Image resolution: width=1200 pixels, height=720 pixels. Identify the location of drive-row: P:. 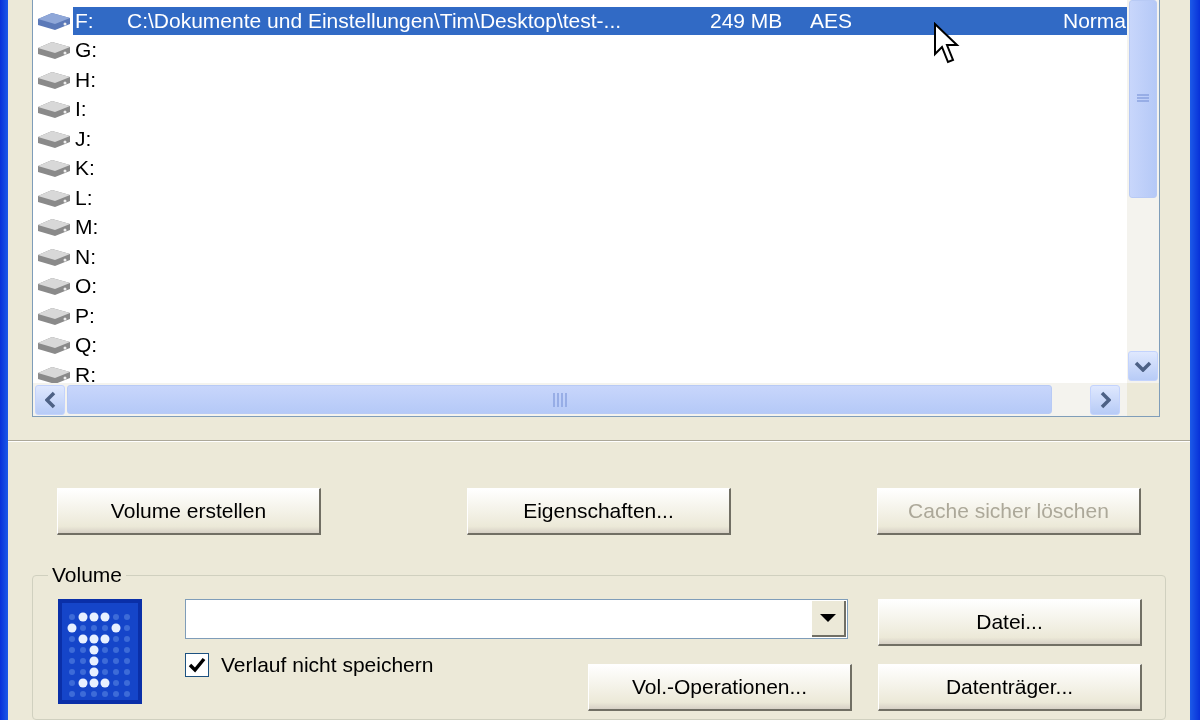
(600, 315).